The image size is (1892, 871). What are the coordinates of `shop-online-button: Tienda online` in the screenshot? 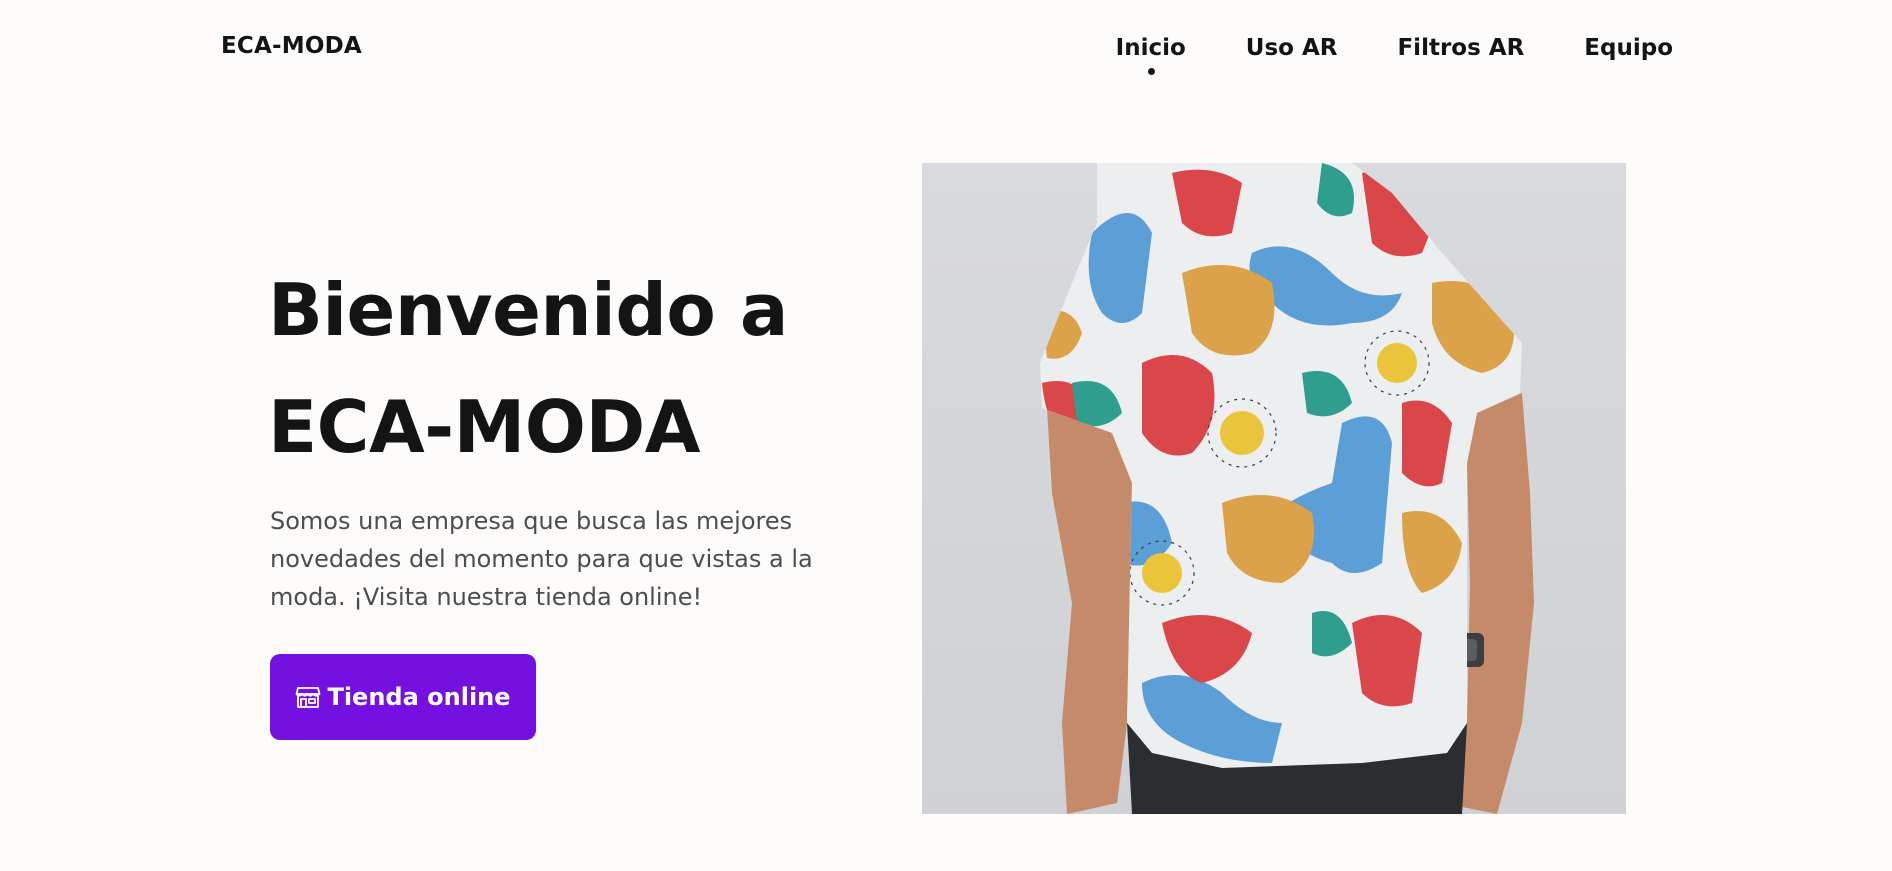 It's located at (403, 697).